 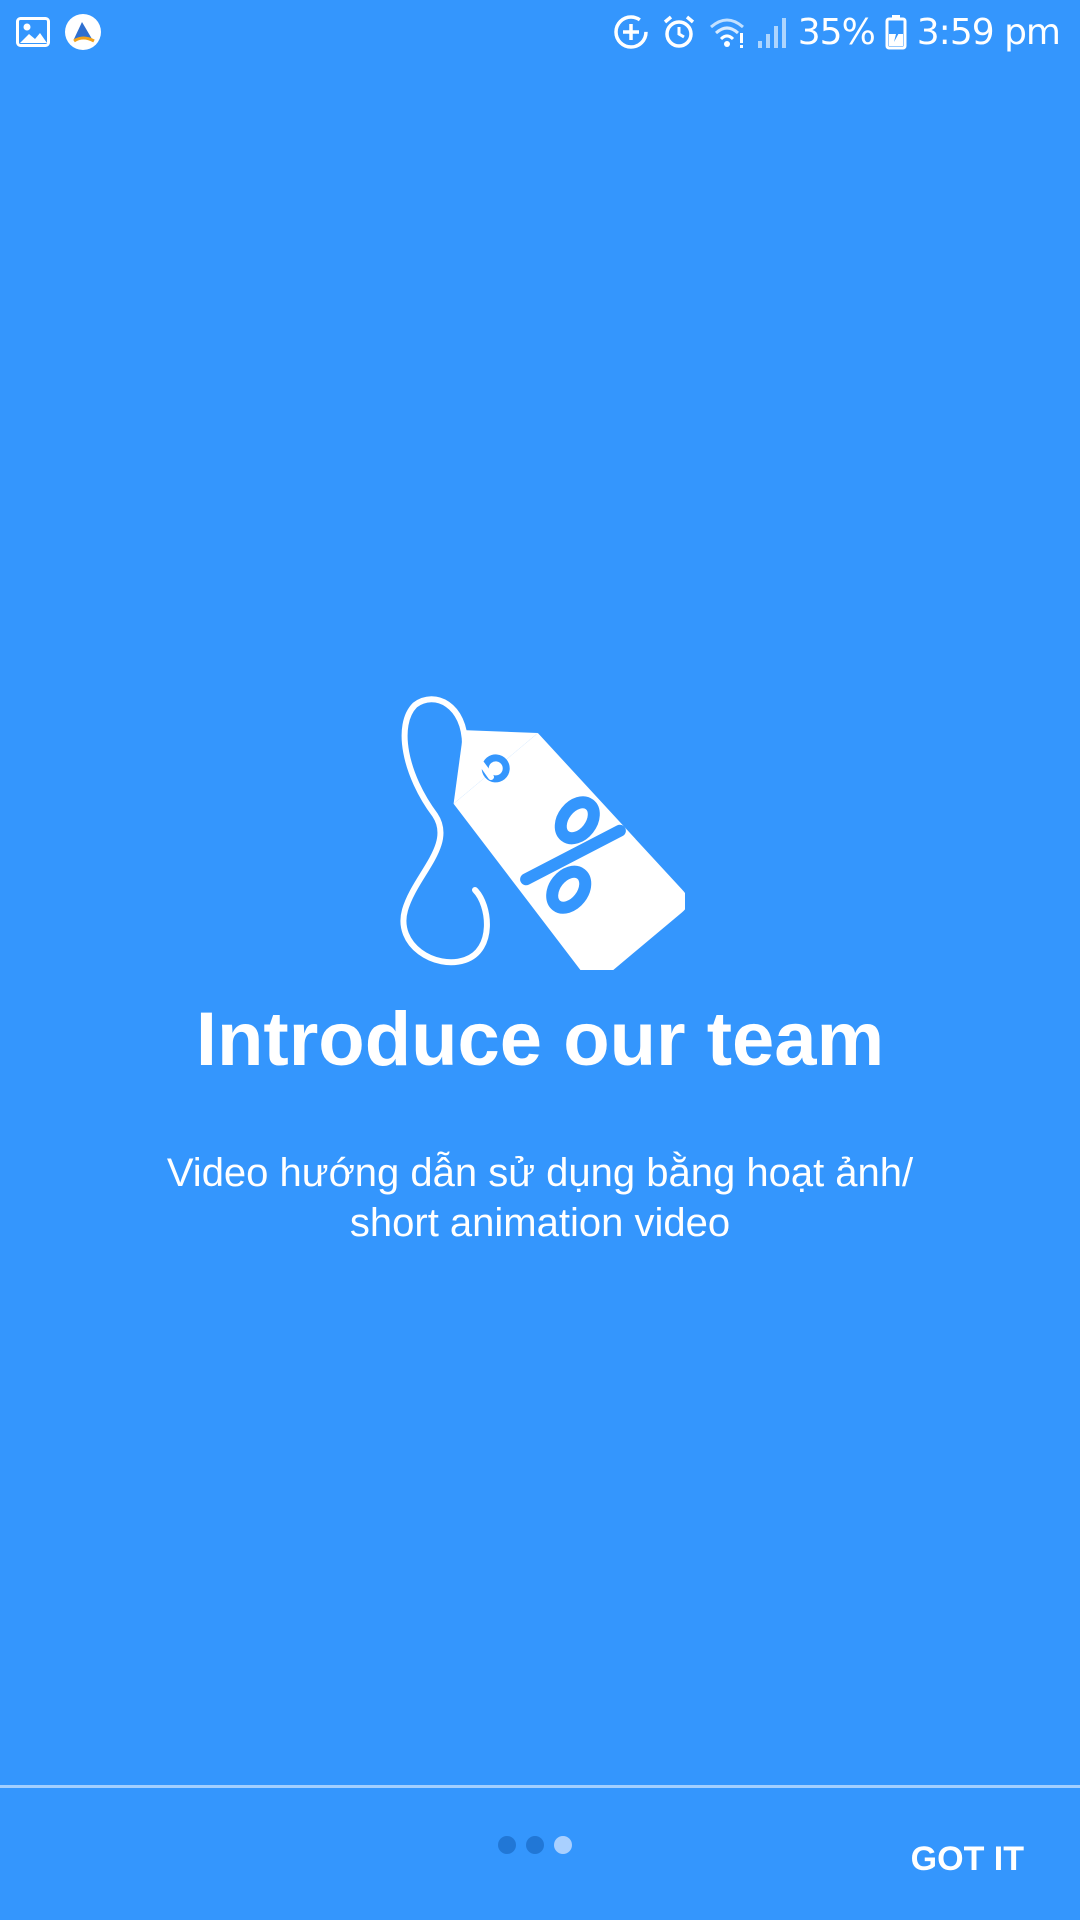 What do you see at coordinates (563, 1845) in the screenshot?
I see `page-dot-3-active` at bounding box center [563, 1845].